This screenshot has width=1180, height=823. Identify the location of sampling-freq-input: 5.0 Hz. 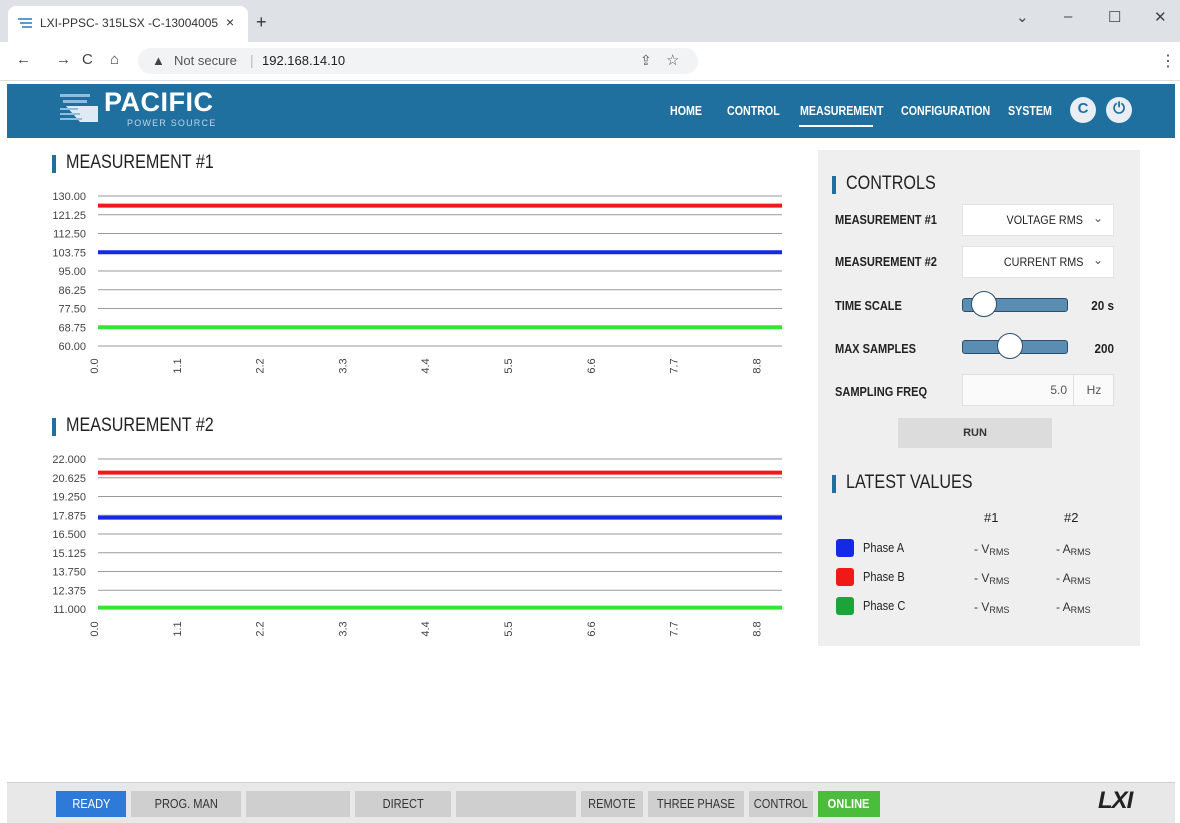
(1038, 390).